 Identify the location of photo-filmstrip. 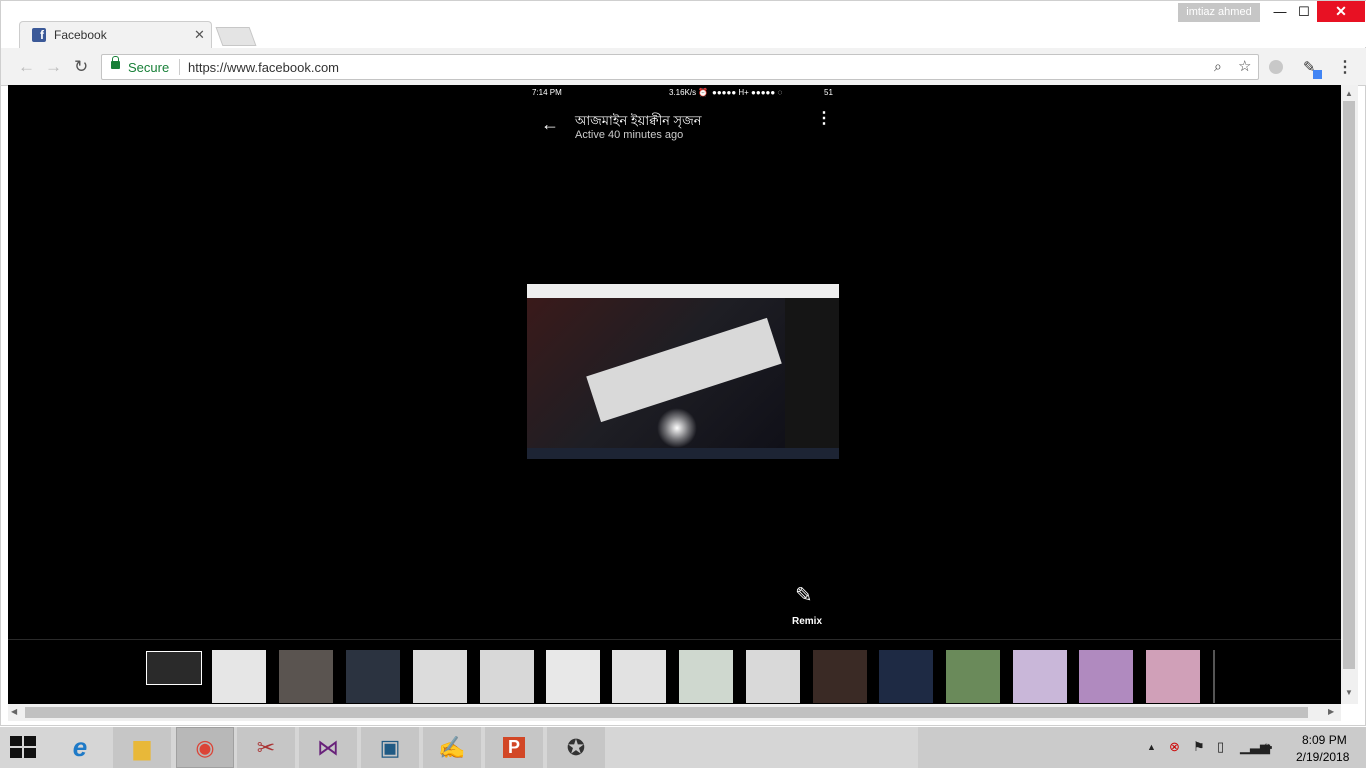
(674, 671).